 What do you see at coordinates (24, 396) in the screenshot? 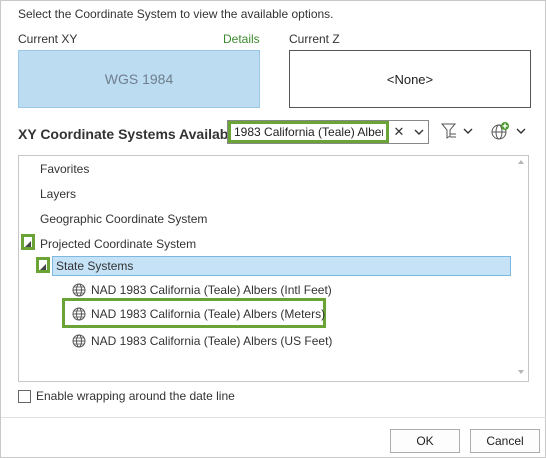
I see `wrap-dateline-checkbox` at bounding box center [24, 396].